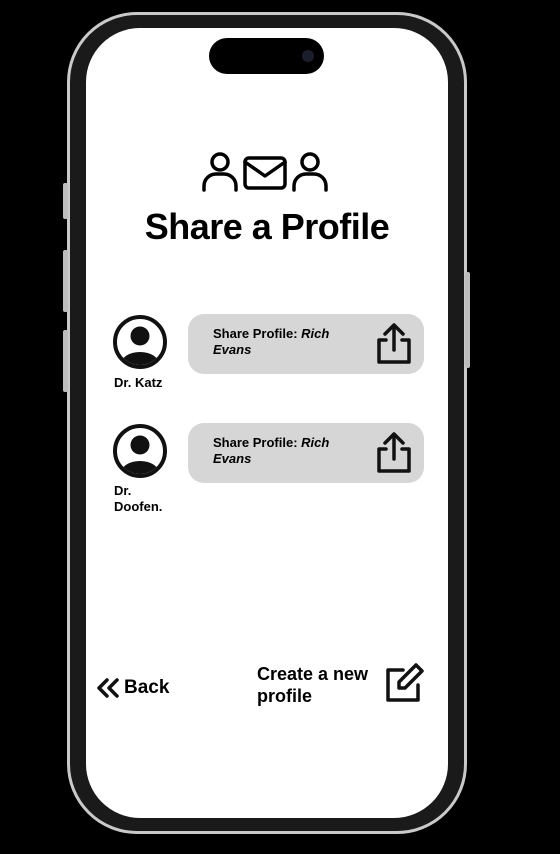  I want to click on side-button-volume-up, so click(65, 281).